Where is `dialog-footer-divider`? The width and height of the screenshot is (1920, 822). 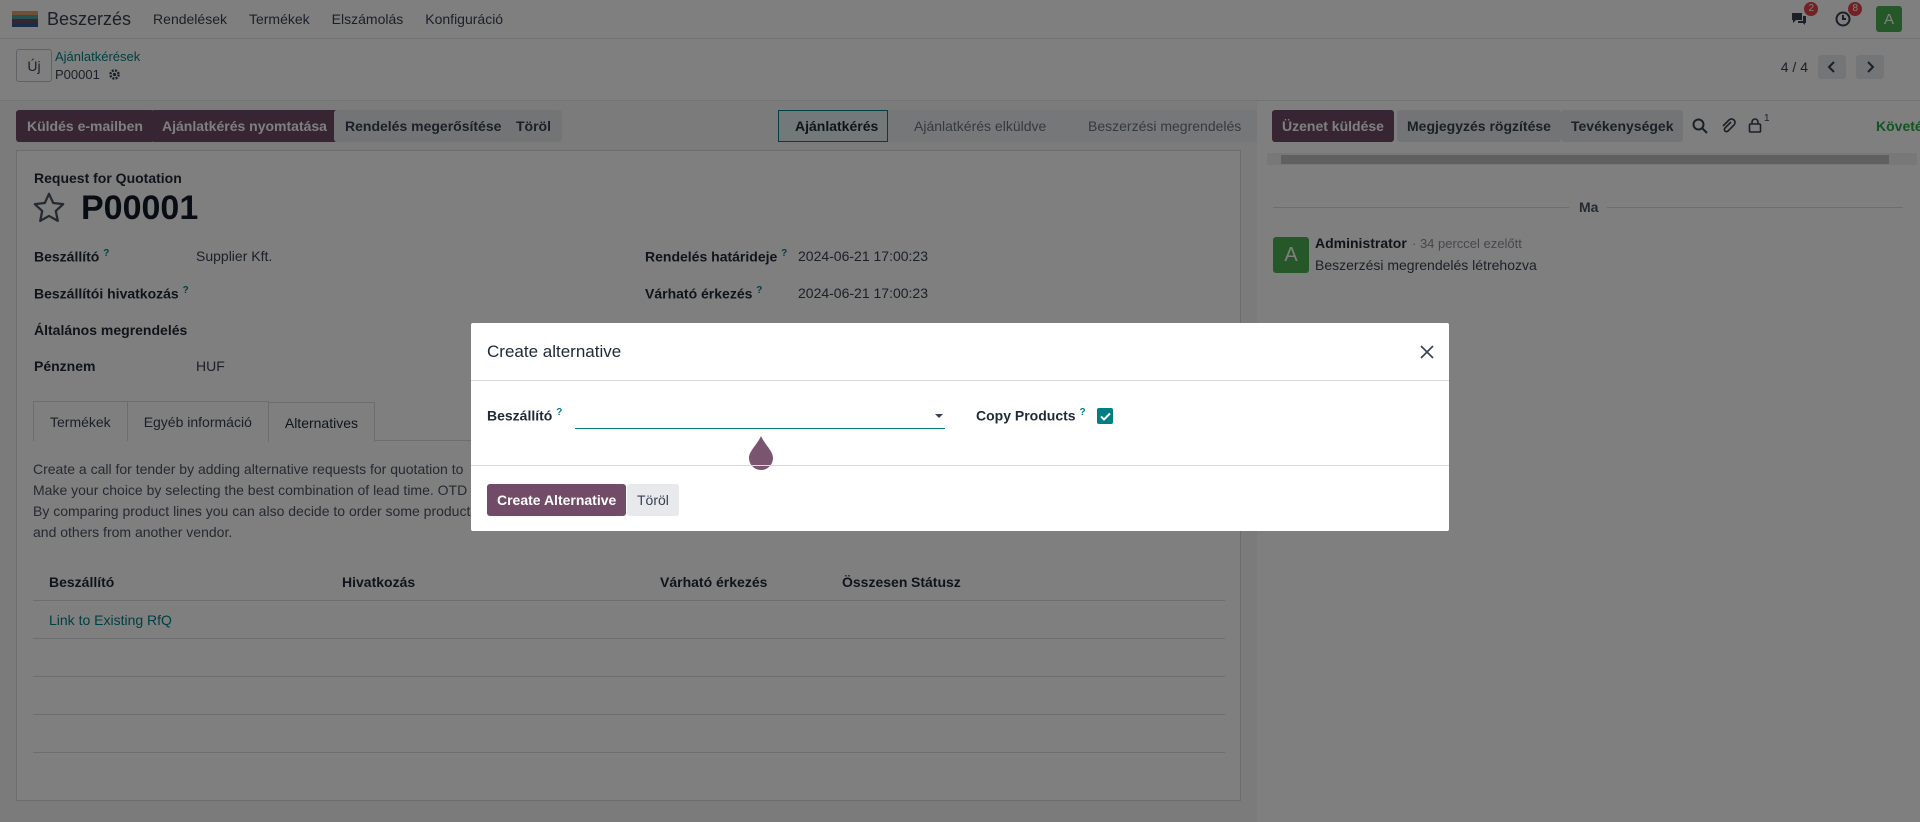
dialog-footer-divider is located at coordinates (960, 465).